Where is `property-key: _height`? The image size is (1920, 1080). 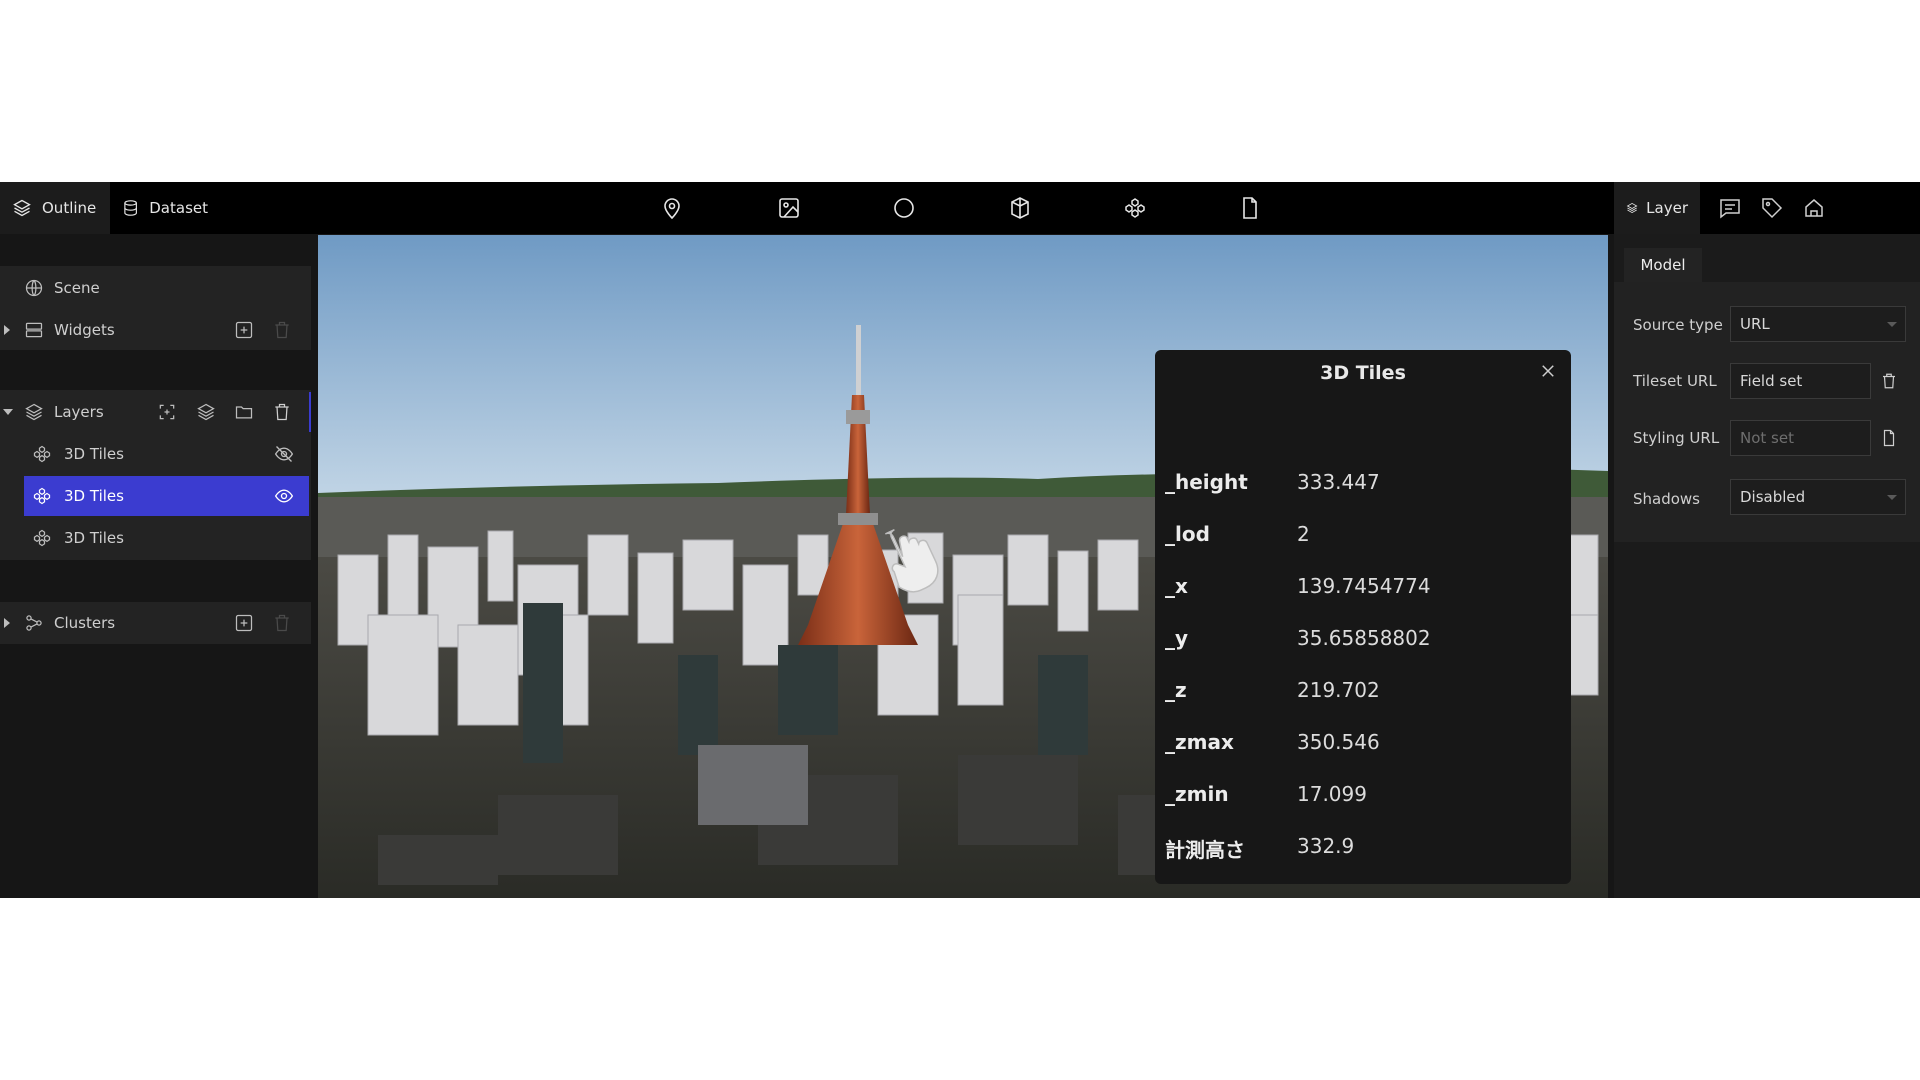
property-key: _height is located at coordinates (1206, 482).